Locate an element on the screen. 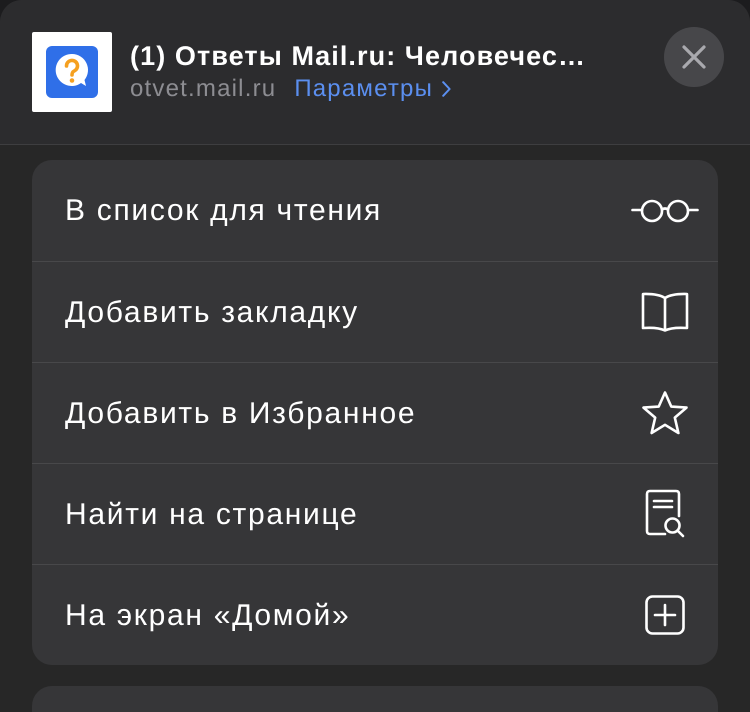 This screenshot has height=712, width=750. menu-item: На экран «Домой» is located at coordinates (375, 614).